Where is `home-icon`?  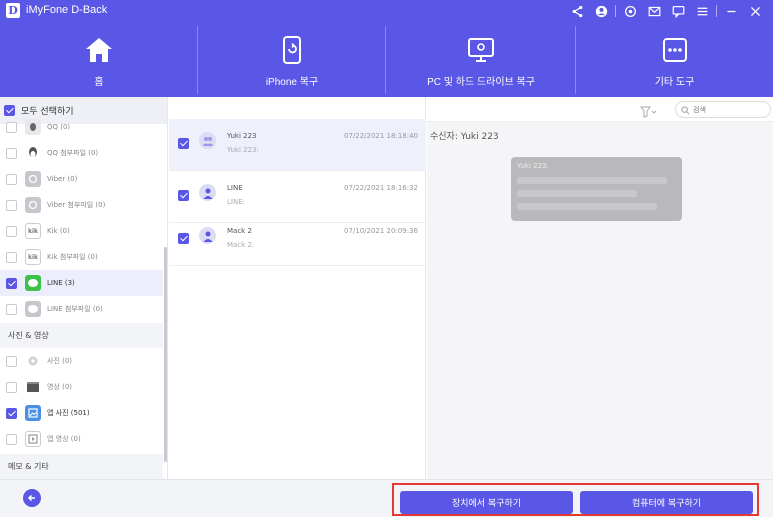
home-icon is located at coordinates (99, 50).